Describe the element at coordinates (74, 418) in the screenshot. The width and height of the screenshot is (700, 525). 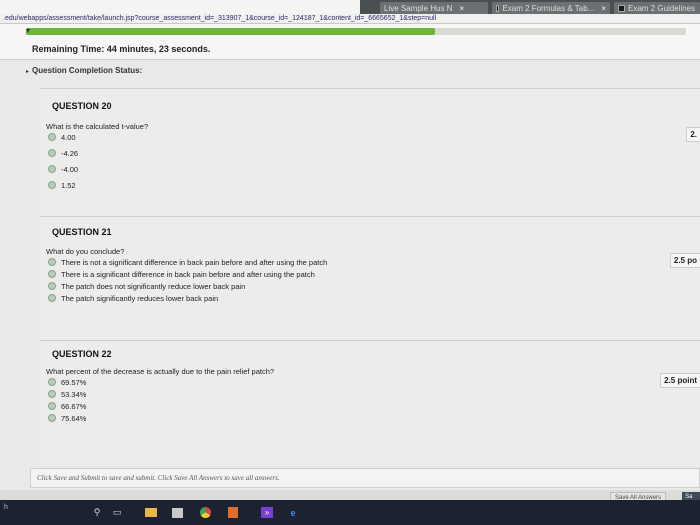
I see `option-label: 75.64%` at that location.